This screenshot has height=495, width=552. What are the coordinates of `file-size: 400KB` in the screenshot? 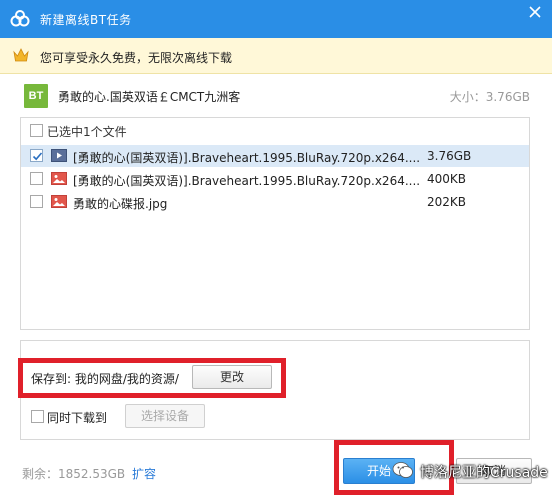 It's located at (447, 179).